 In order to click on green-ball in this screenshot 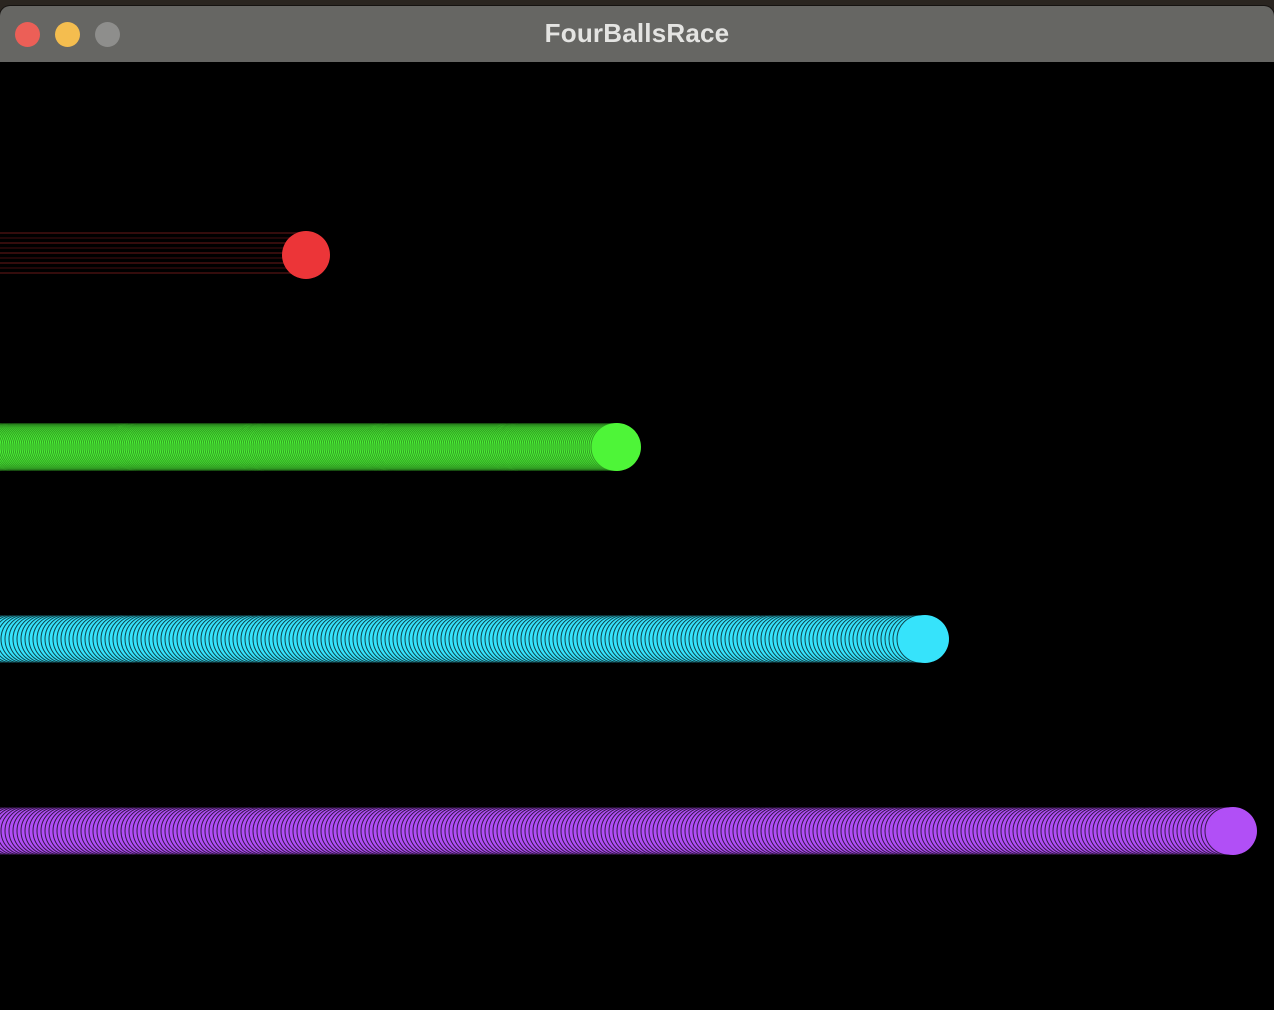, I will do `click(617, 447)`.